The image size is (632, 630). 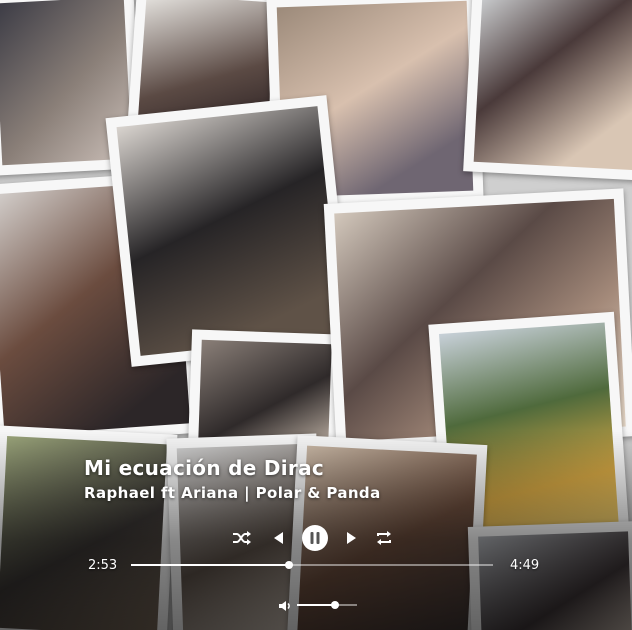 I want to click on next-button, so click(x=352, y=538).